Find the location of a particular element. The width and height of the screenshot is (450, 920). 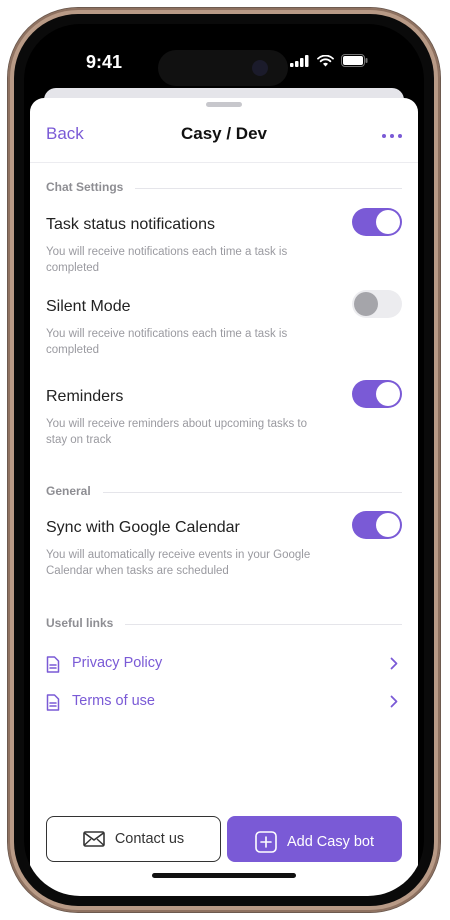

link-privacy-policy: Privacy Policy is located at coordinates (224, 665).